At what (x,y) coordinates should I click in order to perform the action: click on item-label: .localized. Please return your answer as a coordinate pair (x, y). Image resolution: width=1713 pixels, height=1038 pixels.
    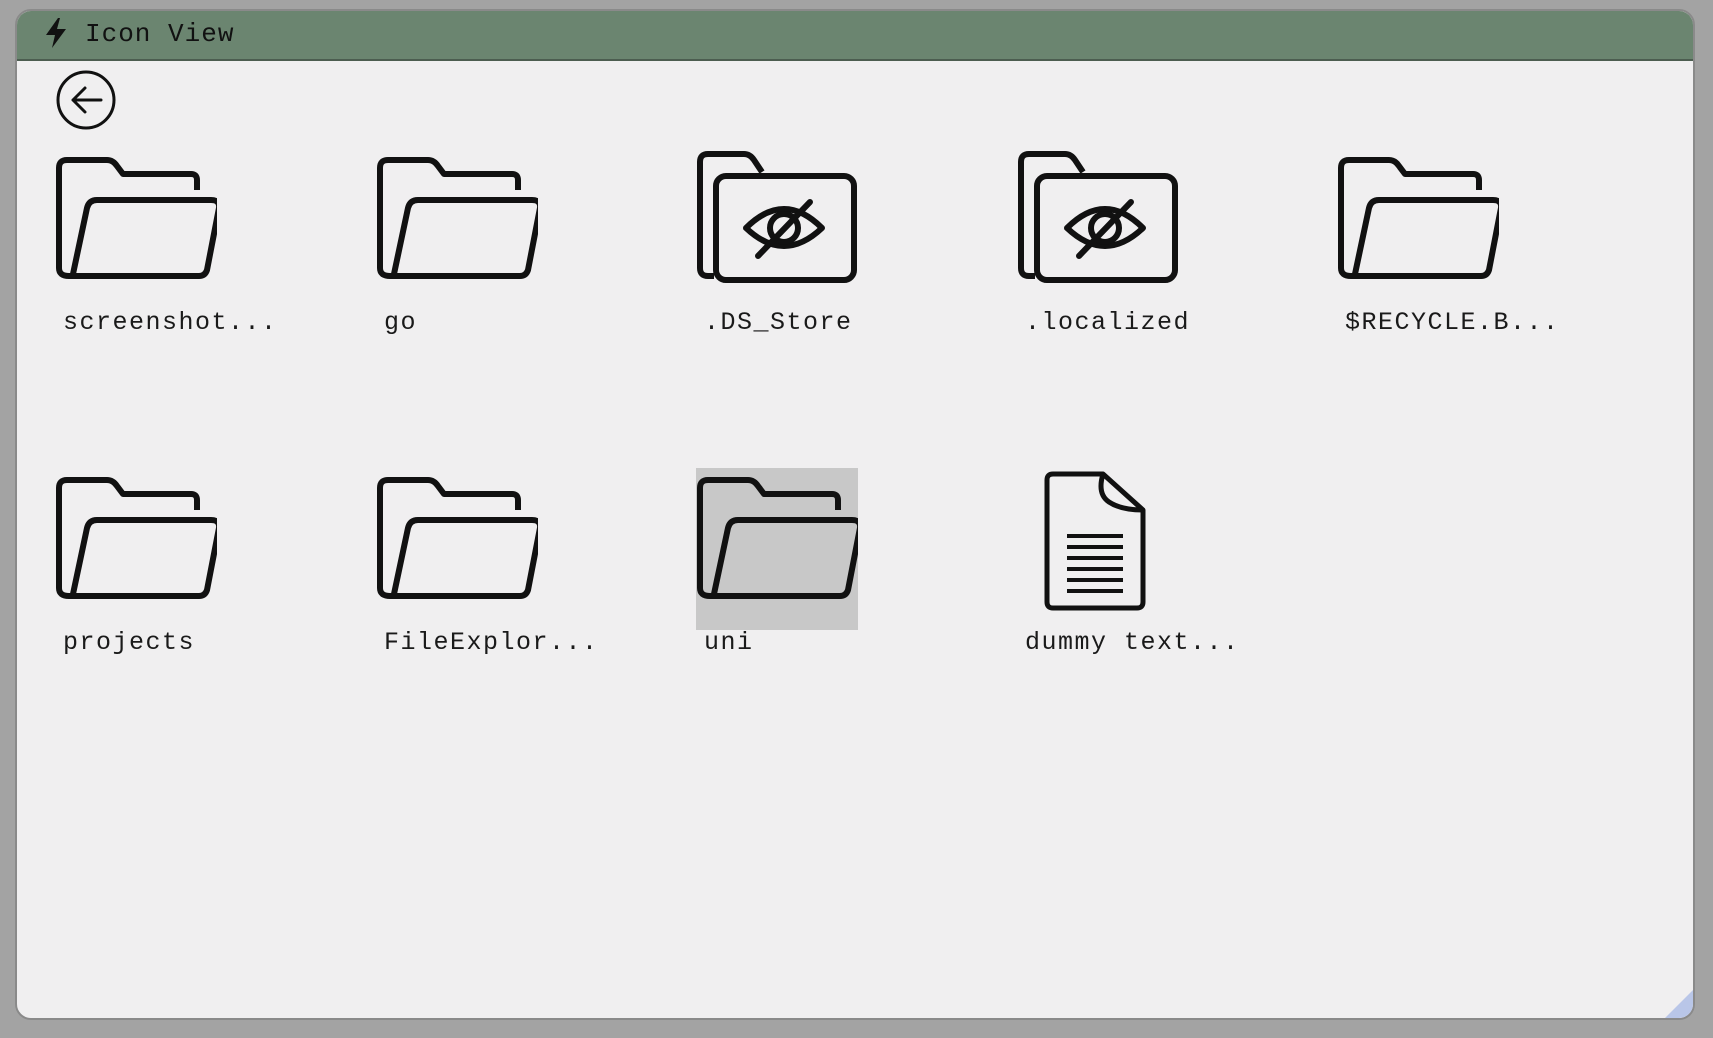
    Looking at the image, I should click on (1108, 322).